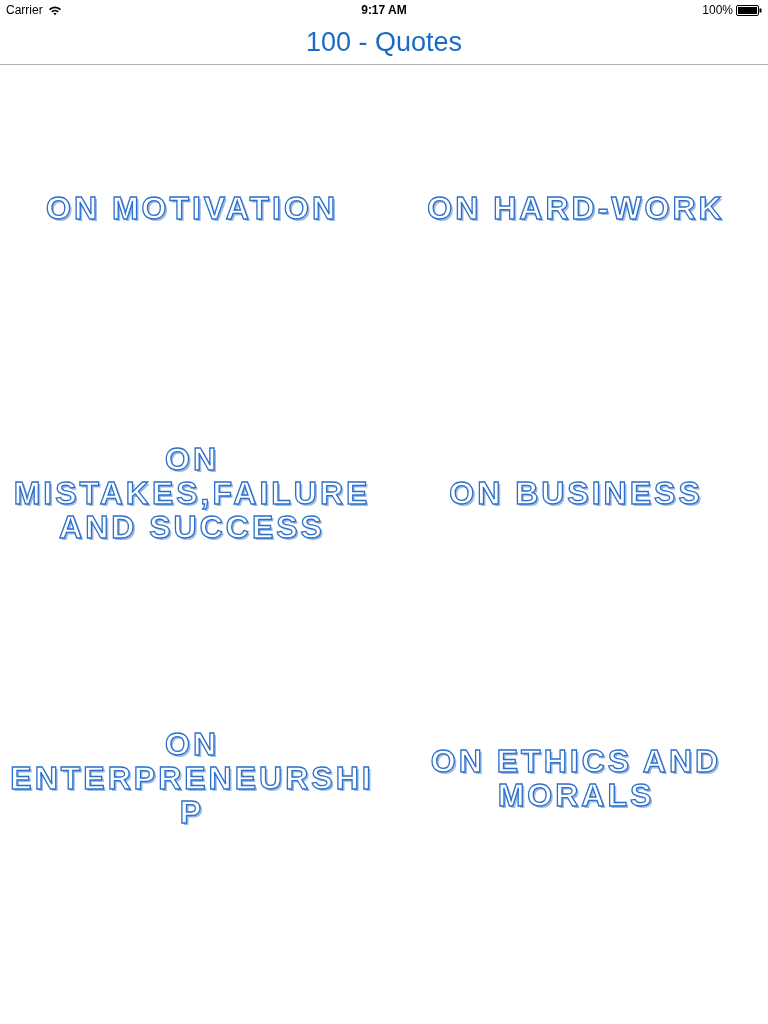 Image resolution: width=768 pixels, height=1024 pixels. Describe the element at coordinates (717, 10) in the screenshot. I see `battery-percent: 100%` at that location.